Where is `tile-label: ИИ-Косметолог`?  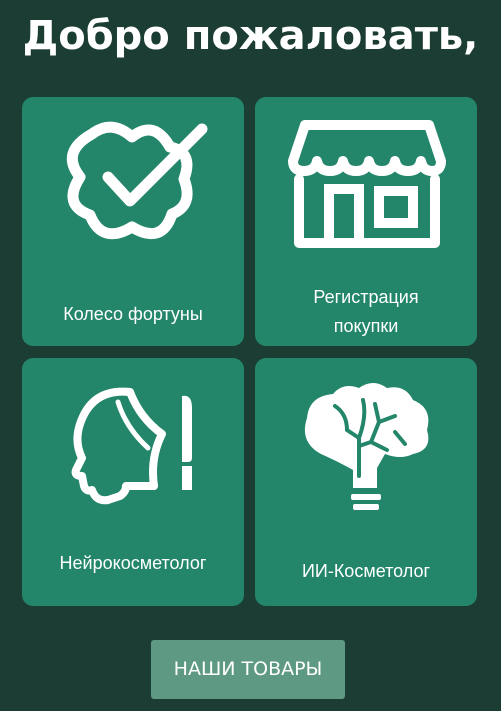 tile-label: ИИ-Косметолог is located at coordinates (366, 571).